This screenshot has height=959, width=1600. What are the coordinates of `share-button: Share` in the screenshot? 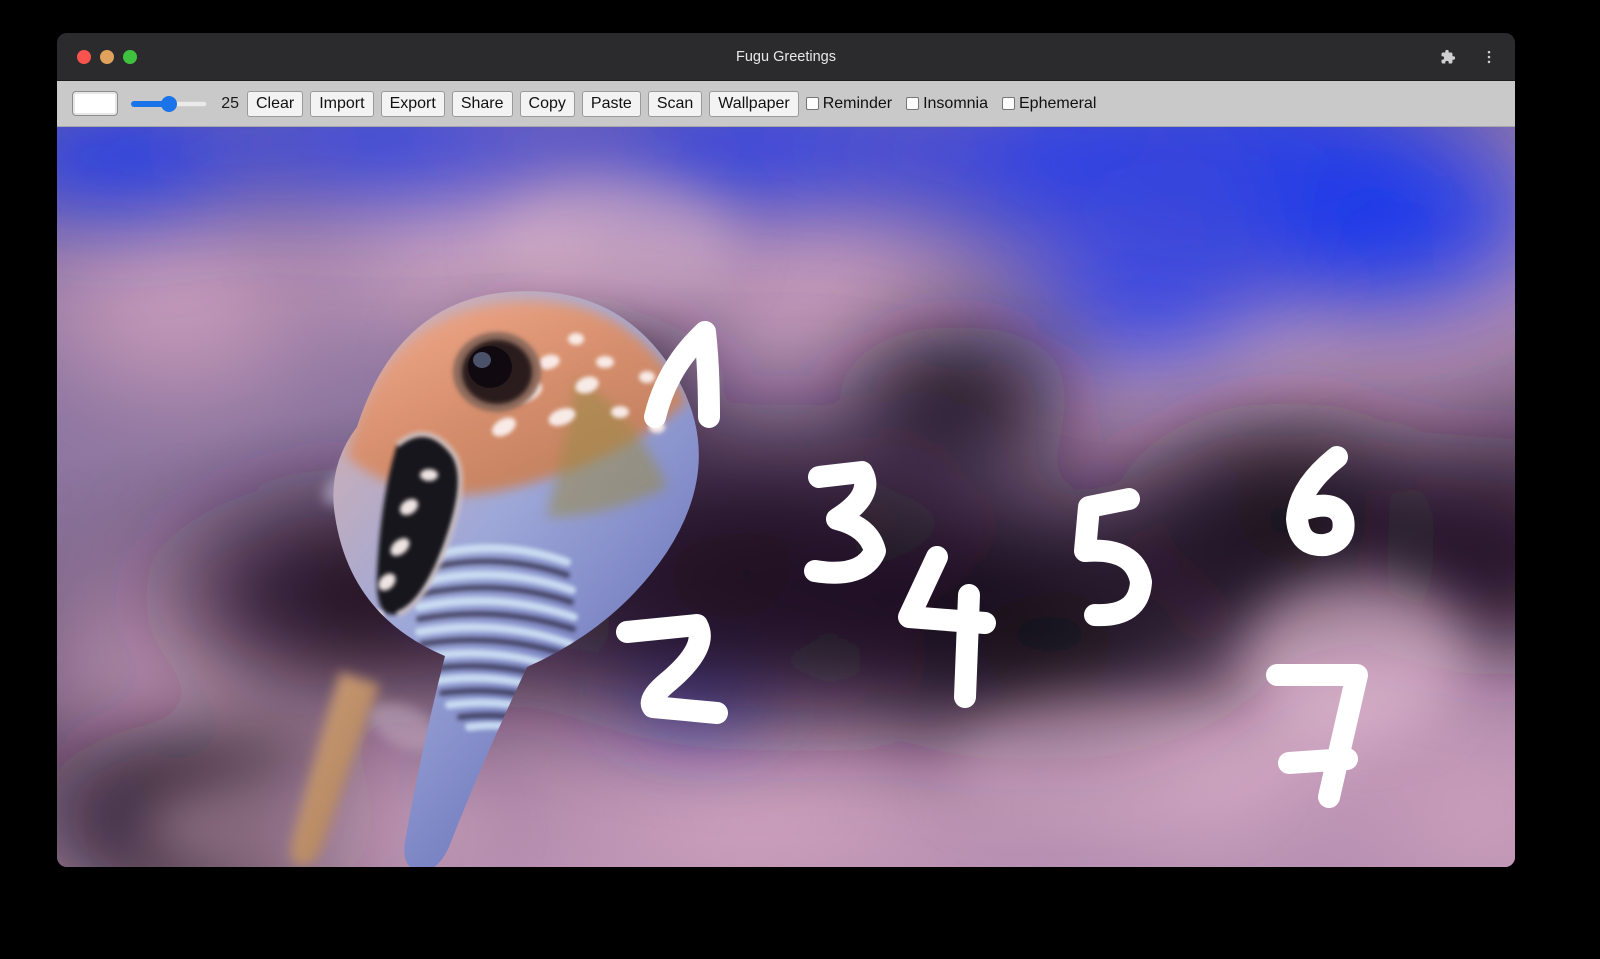 It's located at (482, 103).